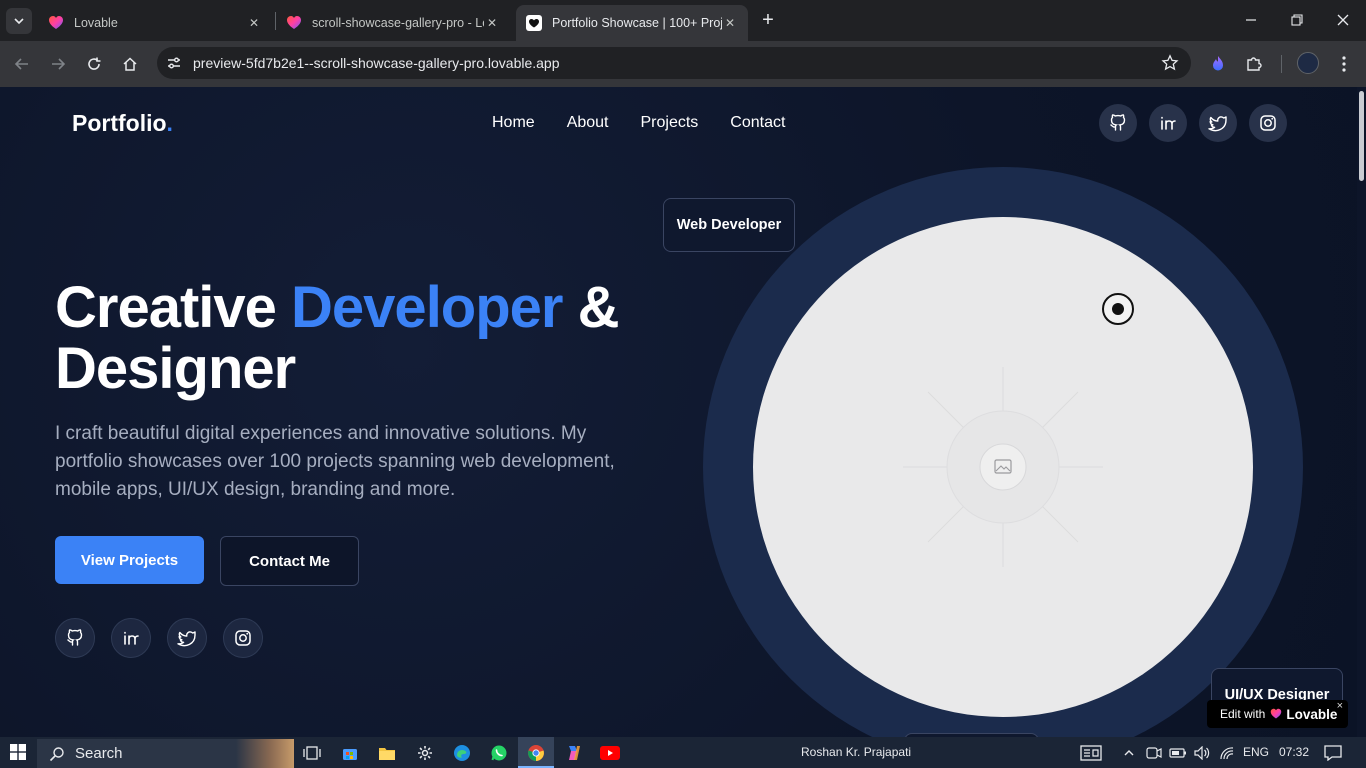 Image resolution: width=1366 pixels, height=768 pixels. Describe the element at coordinates (129, 560) in the screenshot. I see `view-projects-button: View Projects` at that location.